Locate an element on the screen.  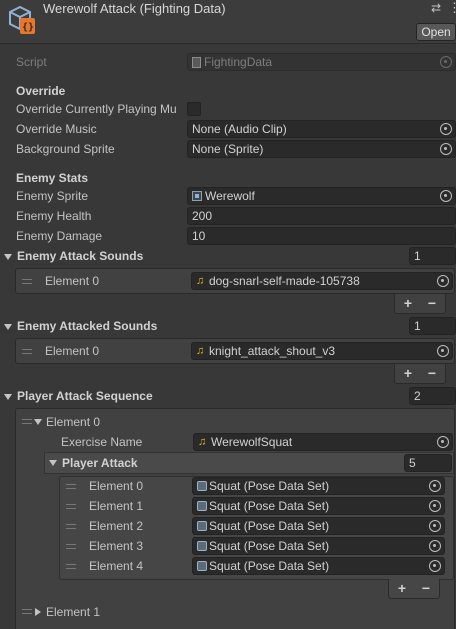
sprite-icon is located at coordinates (197, 196).